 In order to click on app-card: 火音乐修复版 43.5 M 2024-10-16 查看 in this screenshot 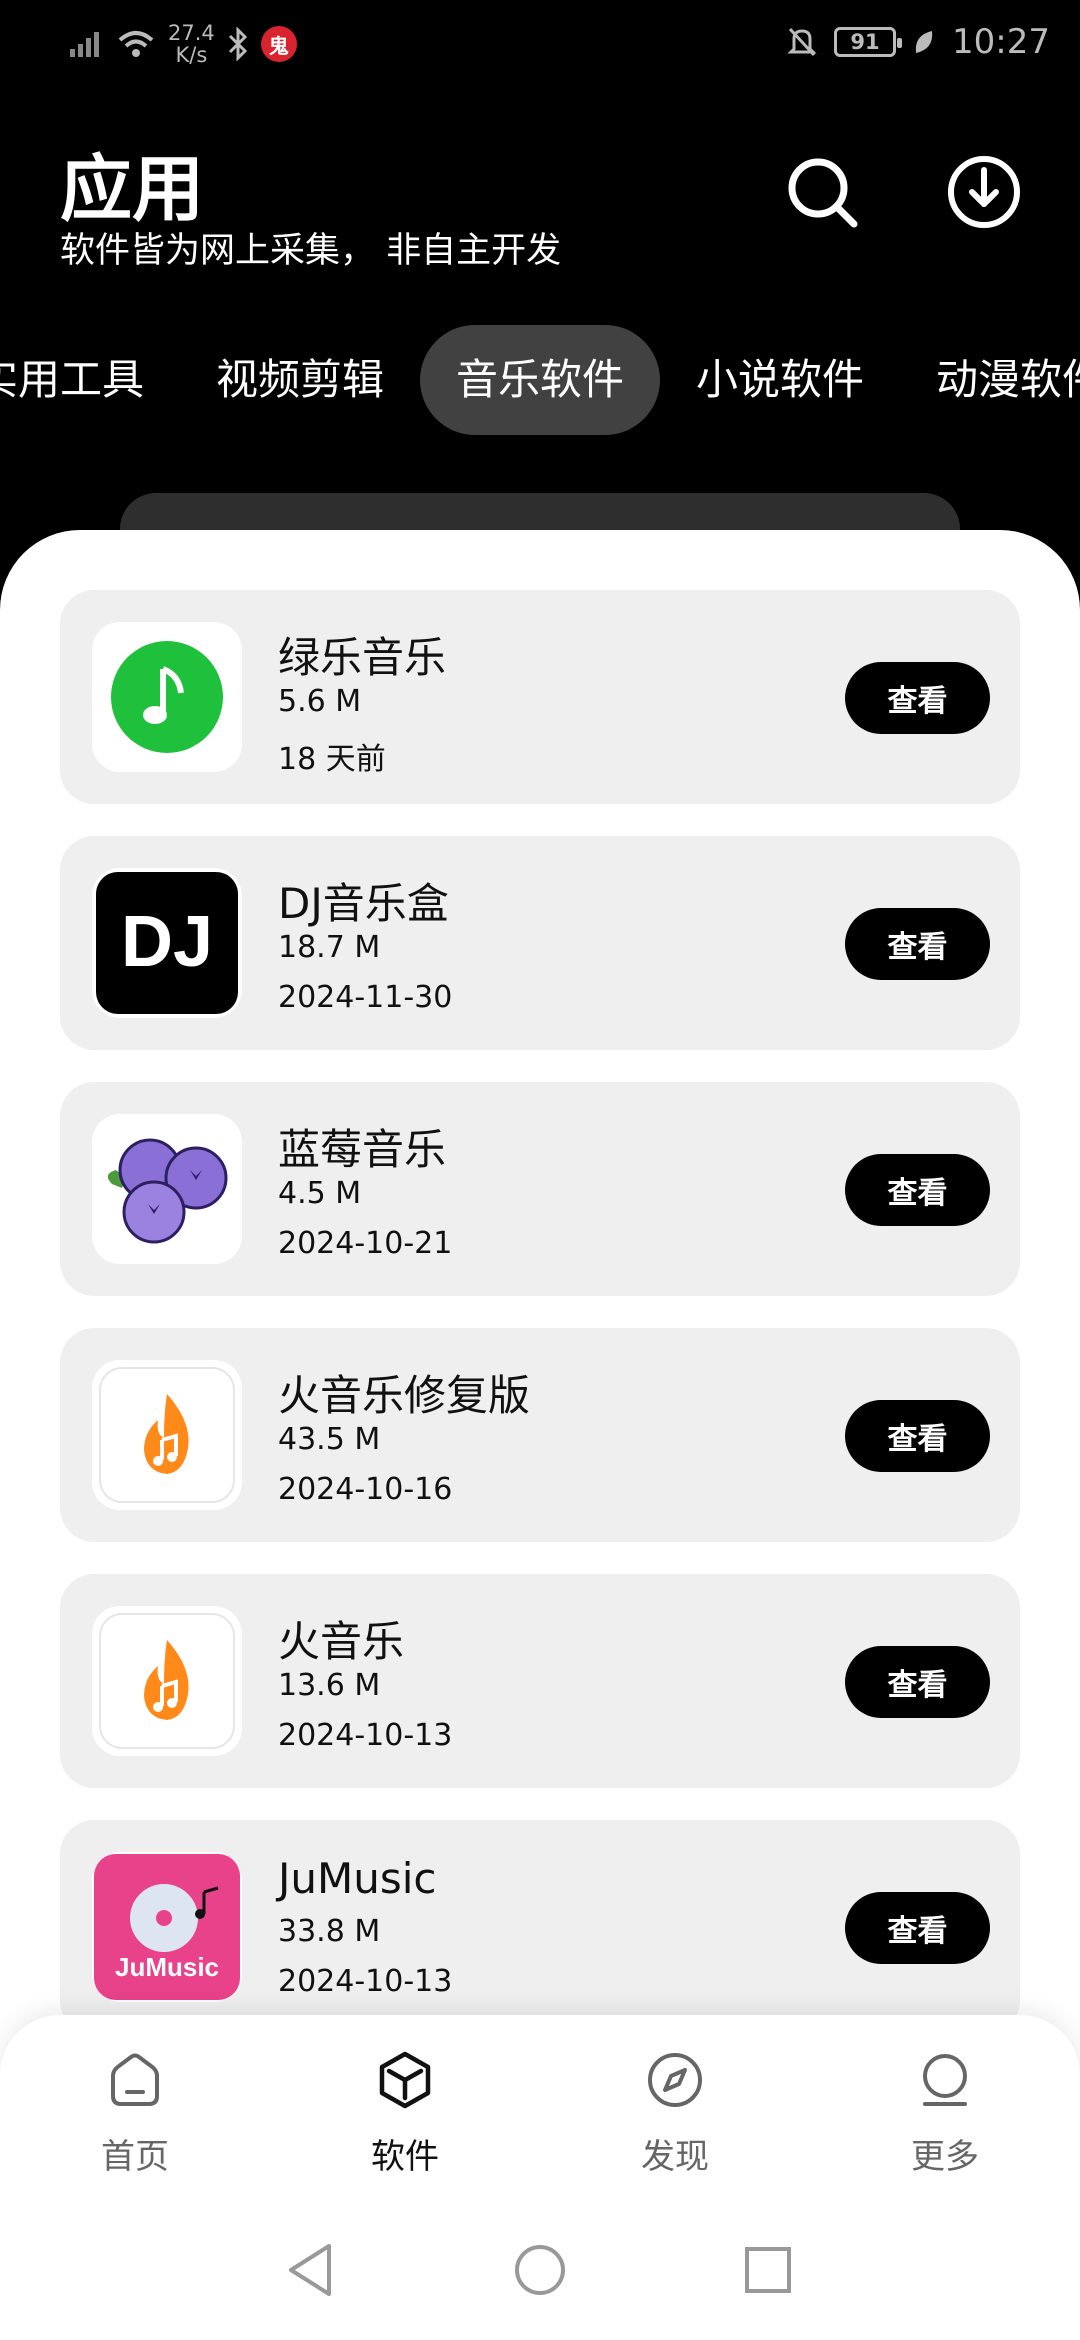, I will do `click(540, 1435)`.